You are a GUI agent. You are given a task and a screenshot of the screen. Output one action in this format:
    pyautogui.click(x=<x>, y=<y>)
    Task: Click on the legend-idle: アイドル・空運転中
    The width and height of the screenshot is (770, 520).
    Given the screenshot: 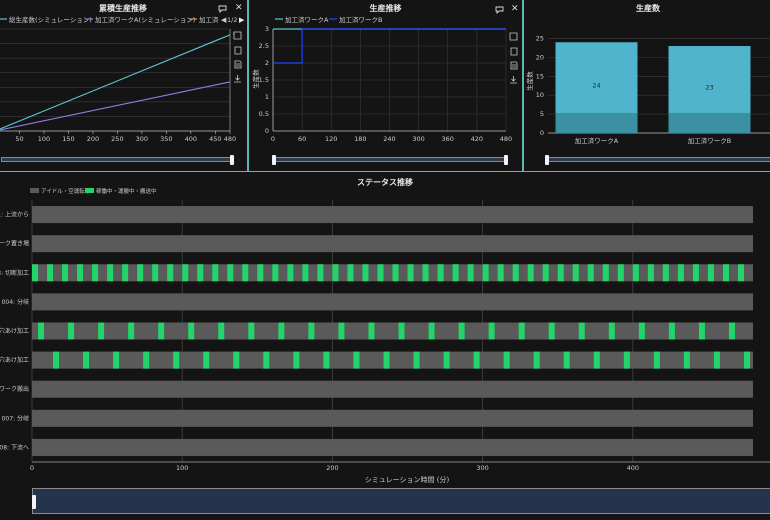 What is the action you would take?
    pyautogui.click(x=65, y=191)
    